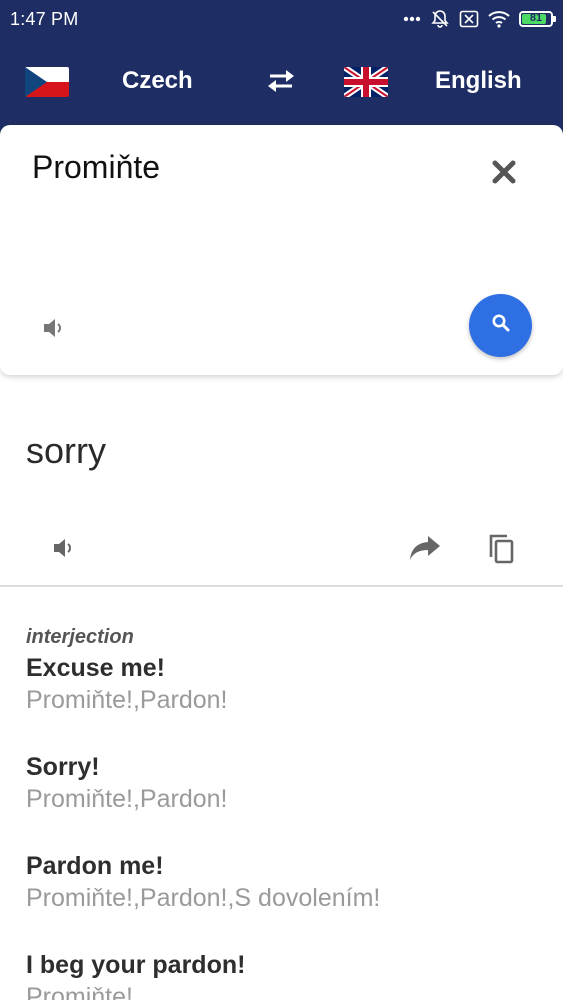 This screenshot has width=563, height=1000. I want to click on entry-term: I beg your pardon!, so click(136, 965).